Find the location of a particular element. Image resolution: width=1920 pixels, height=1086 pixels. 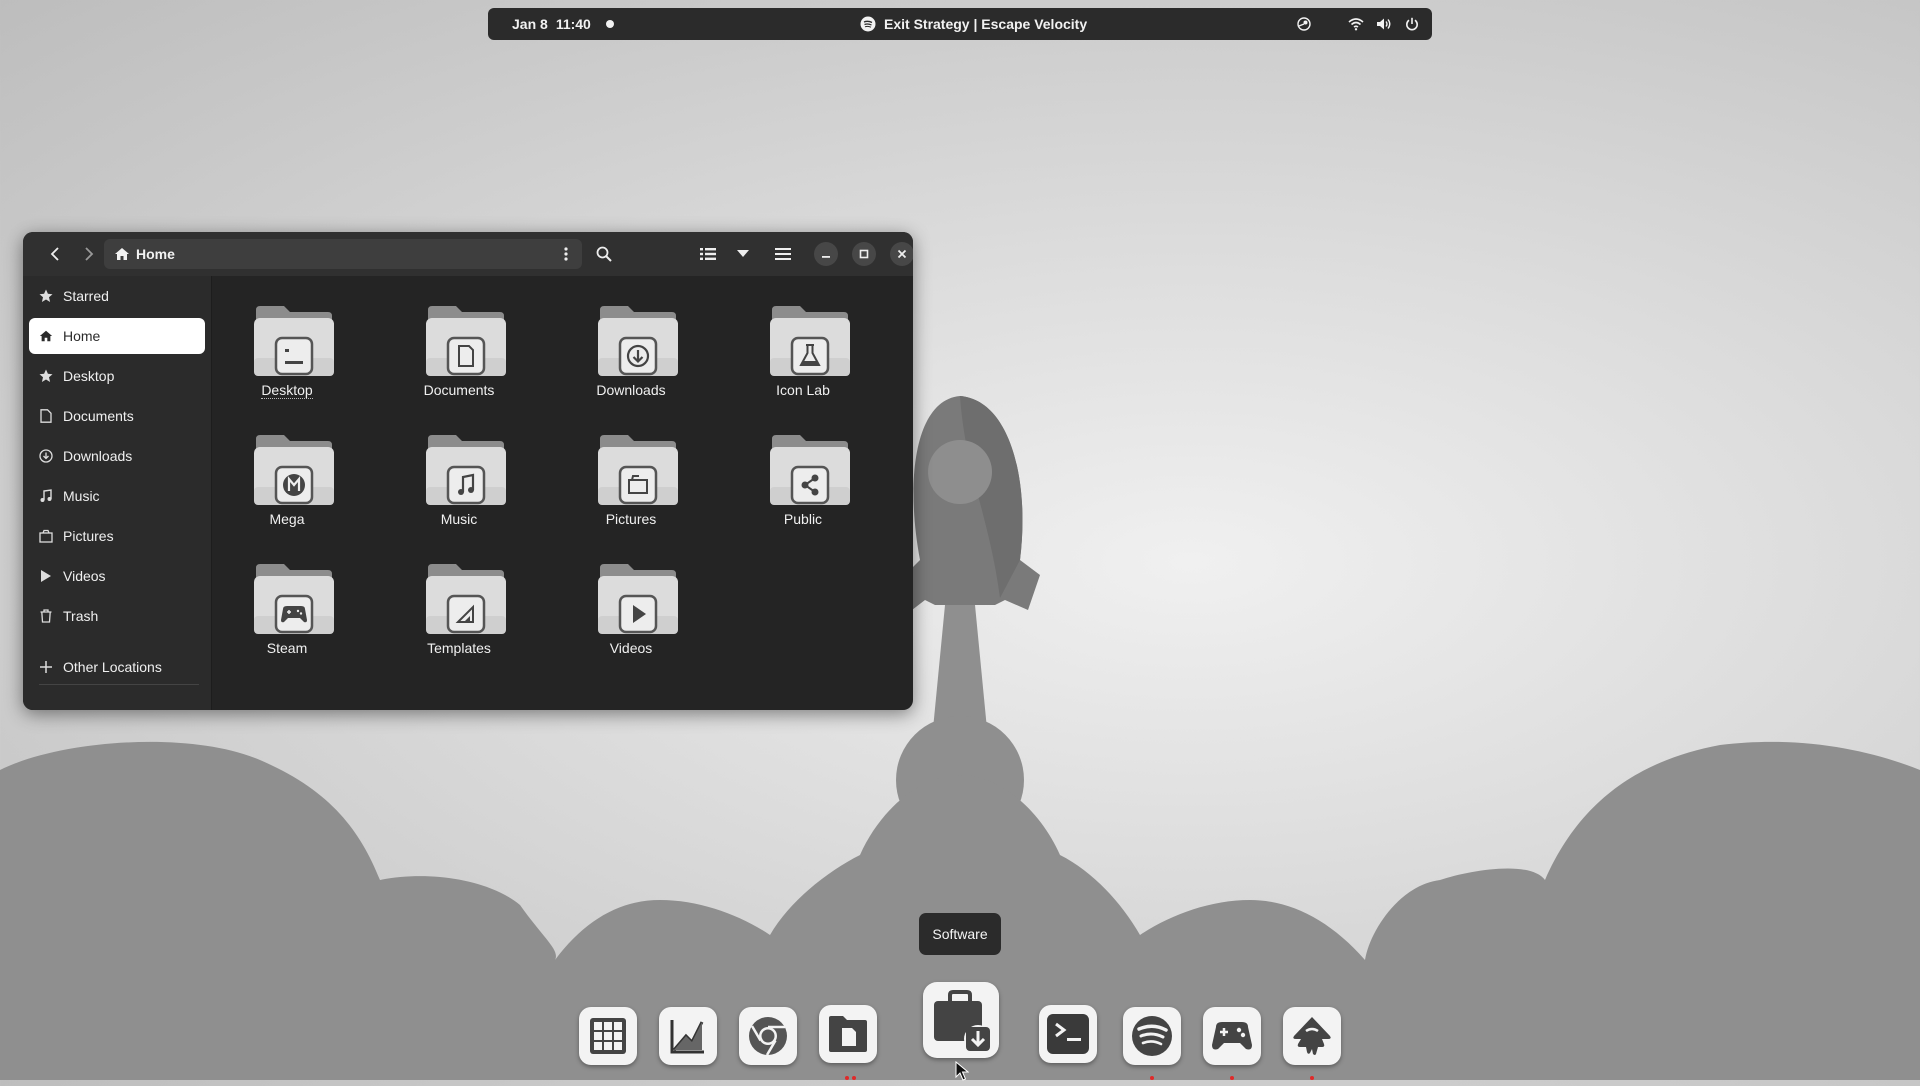

close-button is located at coordinates (901, 254).